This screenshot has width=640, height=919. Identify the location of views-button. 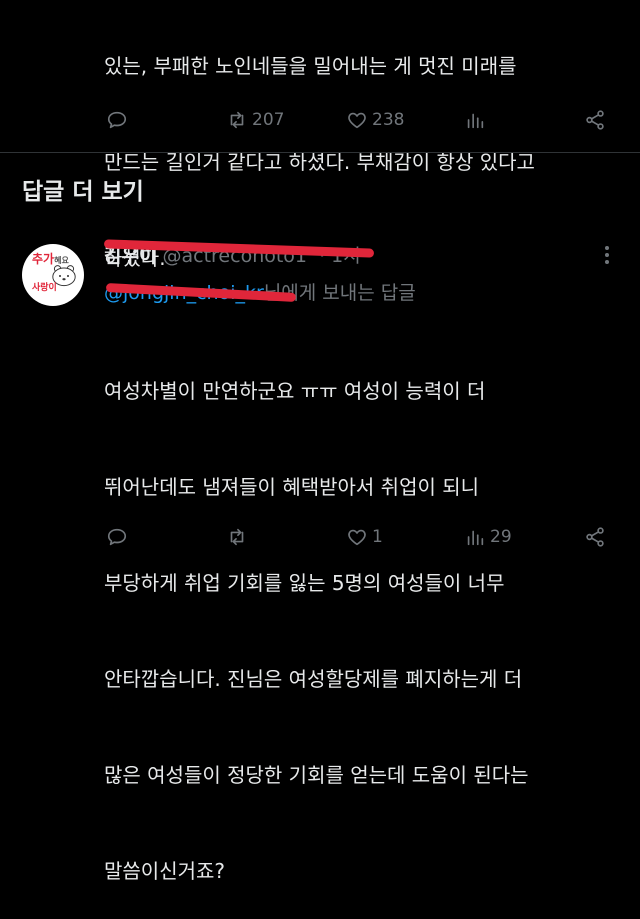
(477, 120).